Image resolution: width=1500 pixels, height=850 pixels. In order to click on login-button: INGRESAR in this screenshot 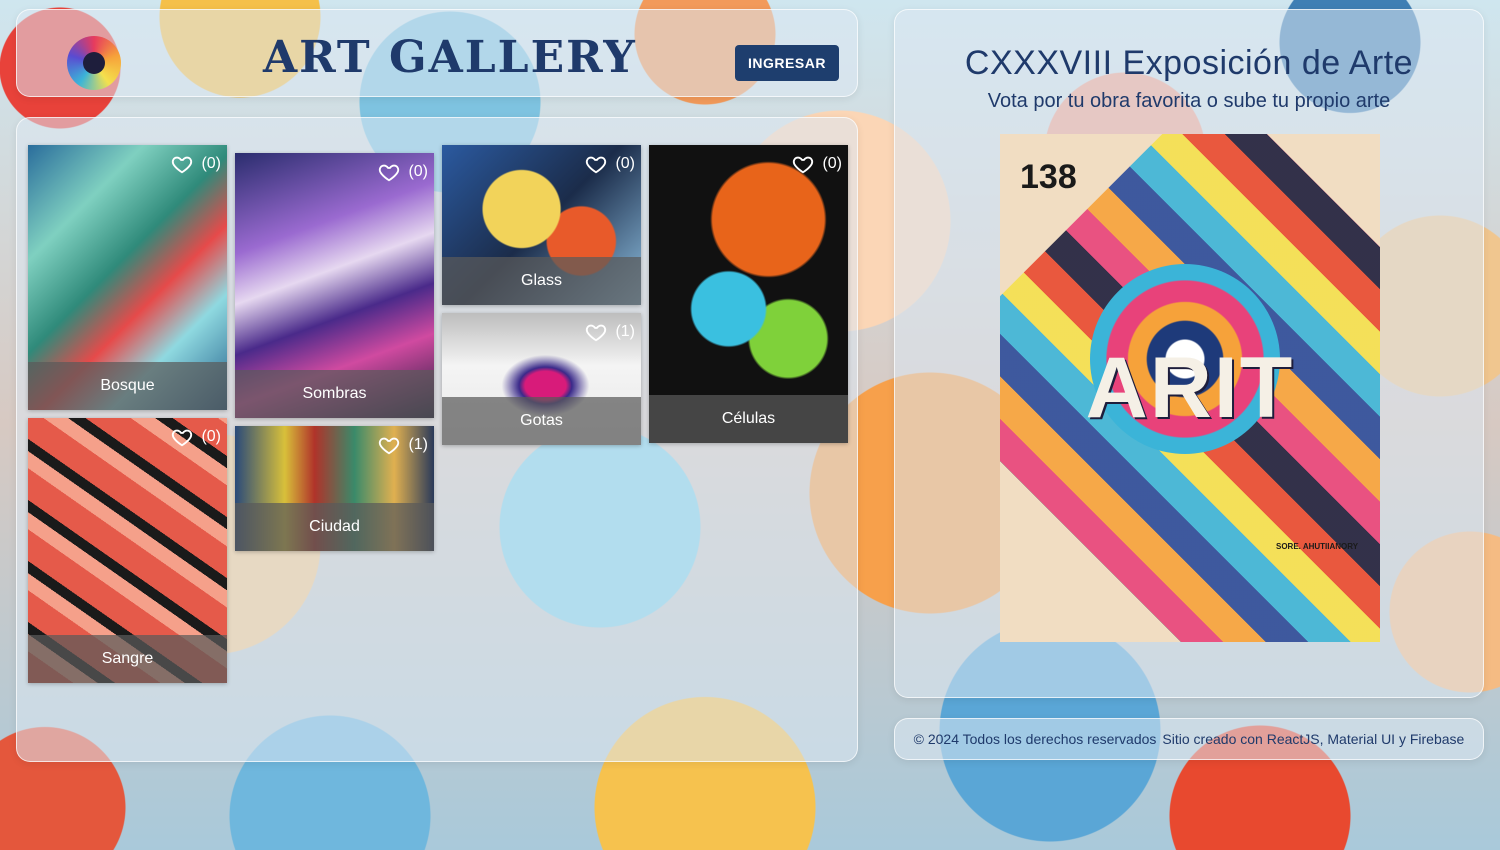, I will do `click(787, 63)`.